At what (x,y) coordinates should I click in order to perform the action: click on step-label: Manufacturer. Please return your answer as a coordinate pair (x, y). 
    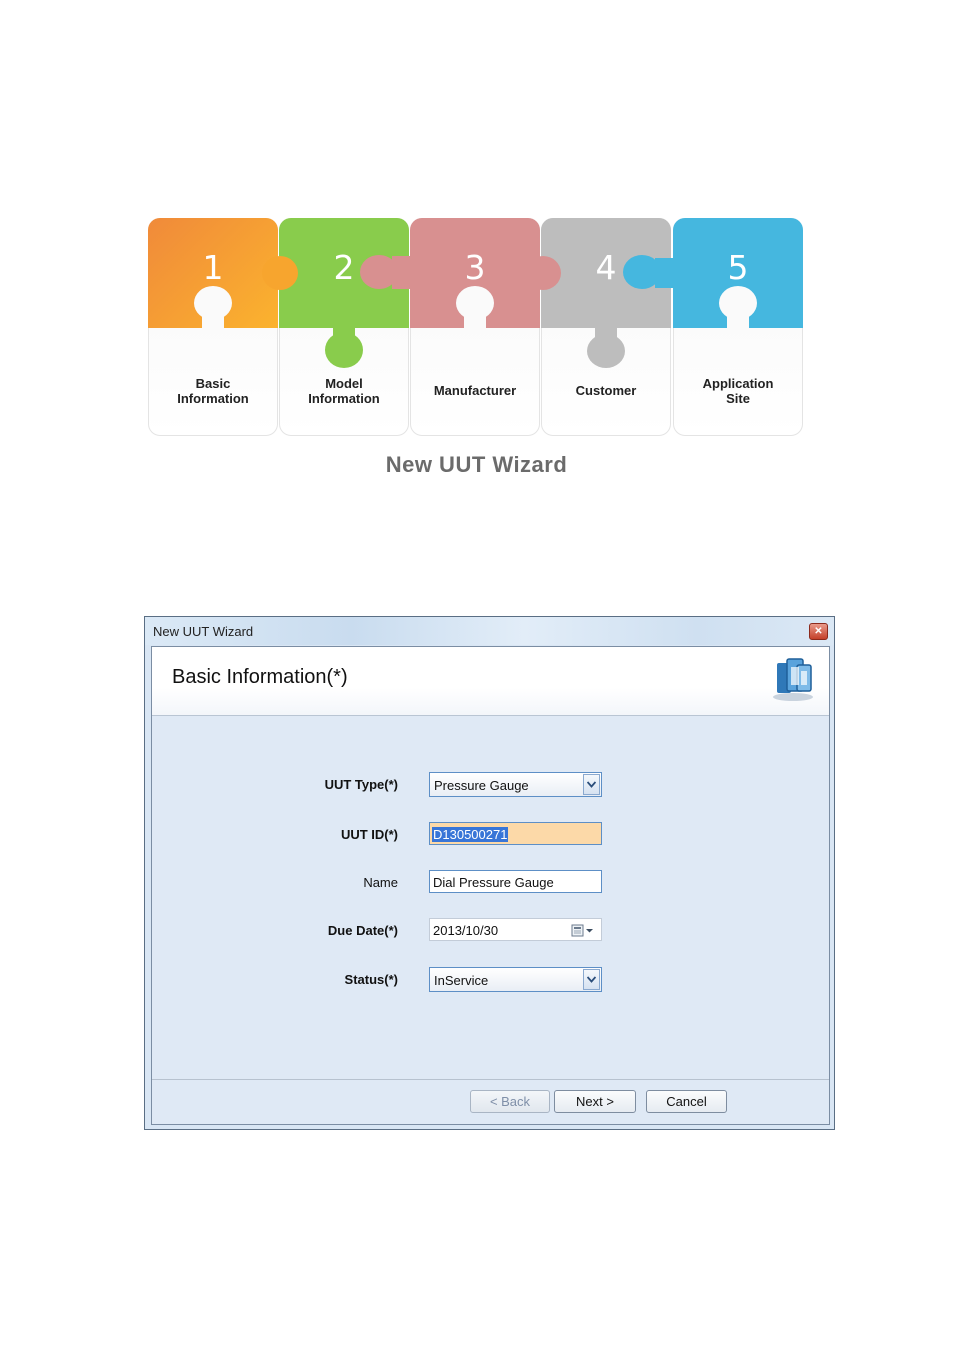
    Looking at the image, I should click on (475, 390).